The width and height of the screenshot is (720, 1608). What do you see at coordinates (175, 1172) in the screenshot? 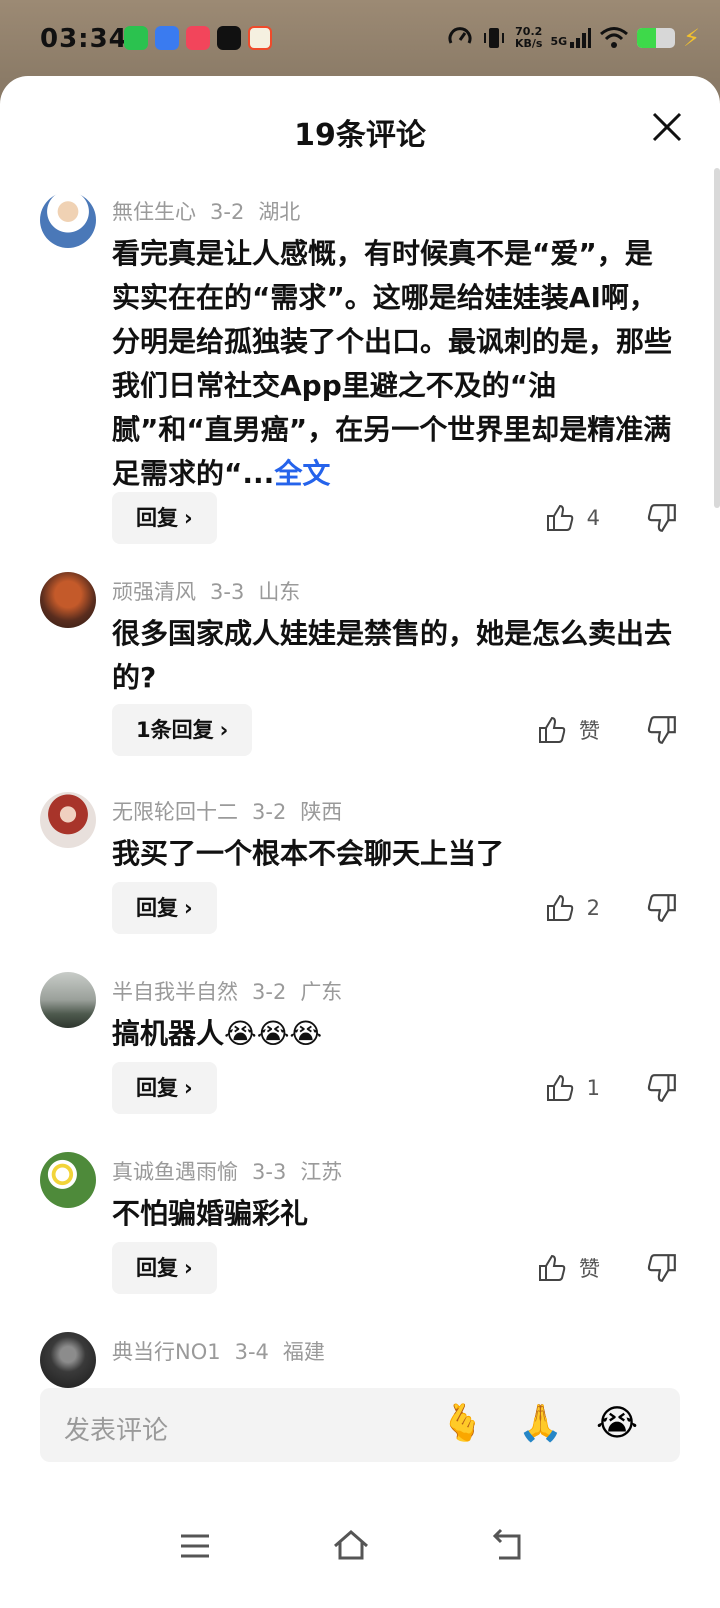
I see `comment-username: 真诚鱼遇雨愉` at bounding box center [175, 1172].